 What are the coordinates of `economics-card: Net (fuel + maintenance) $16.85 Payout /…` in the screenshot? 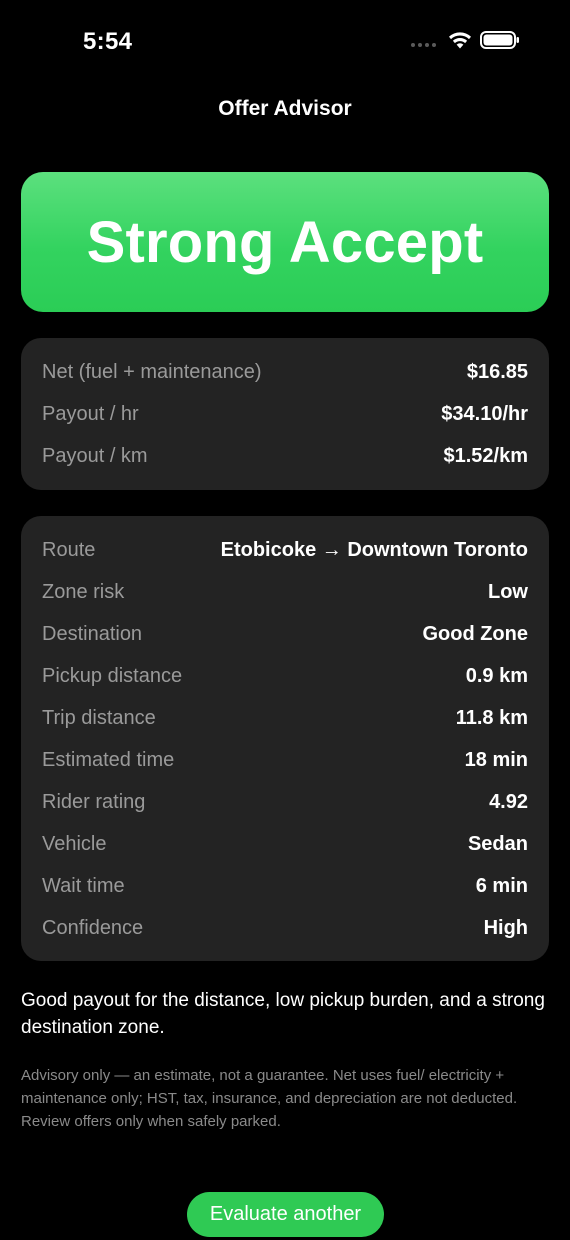 It's located at (285, 414).